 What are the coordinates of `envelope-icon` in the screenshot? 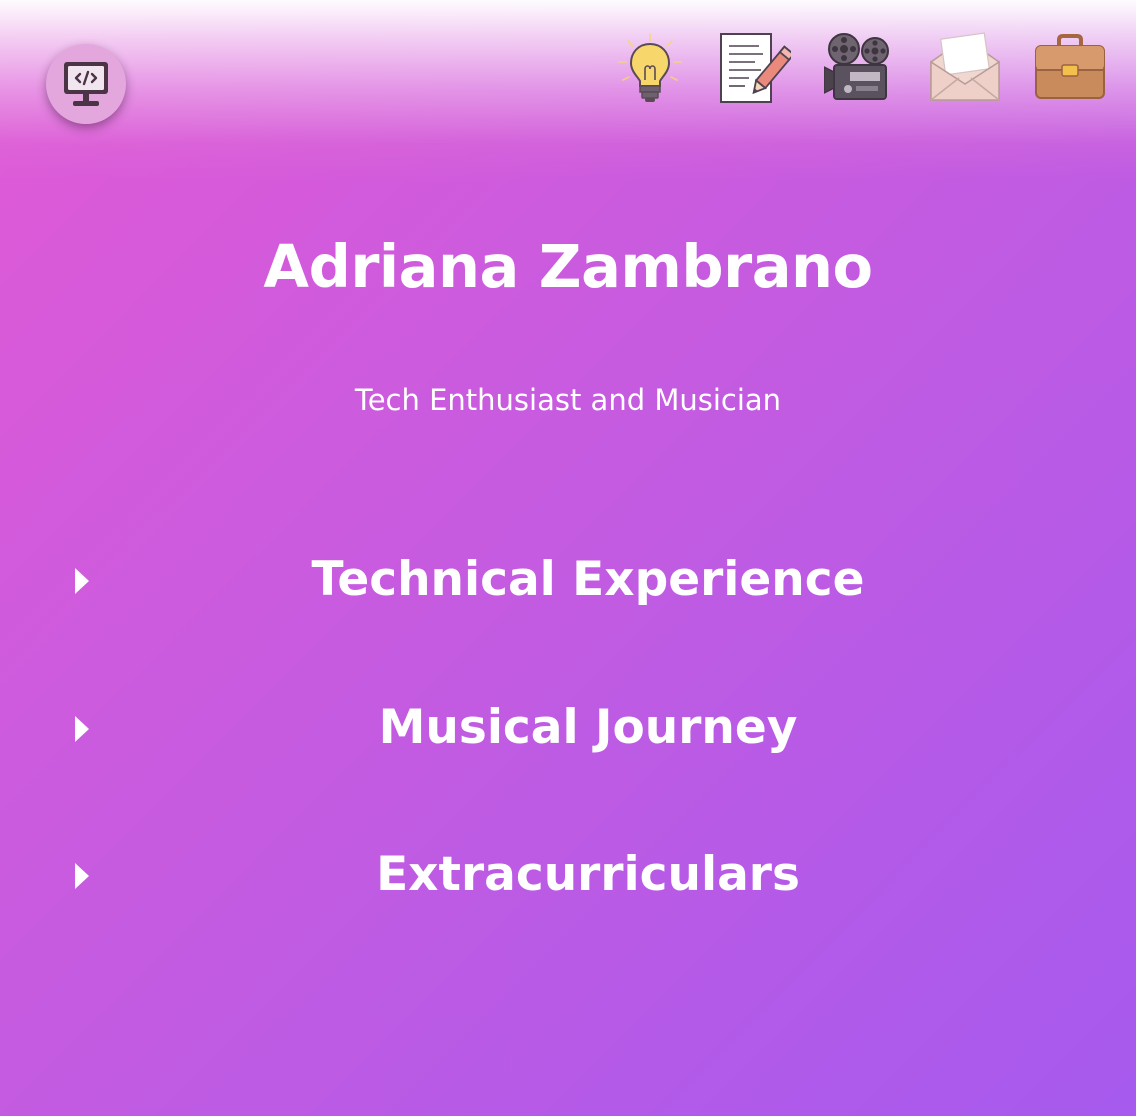 It's located at (965, 66).